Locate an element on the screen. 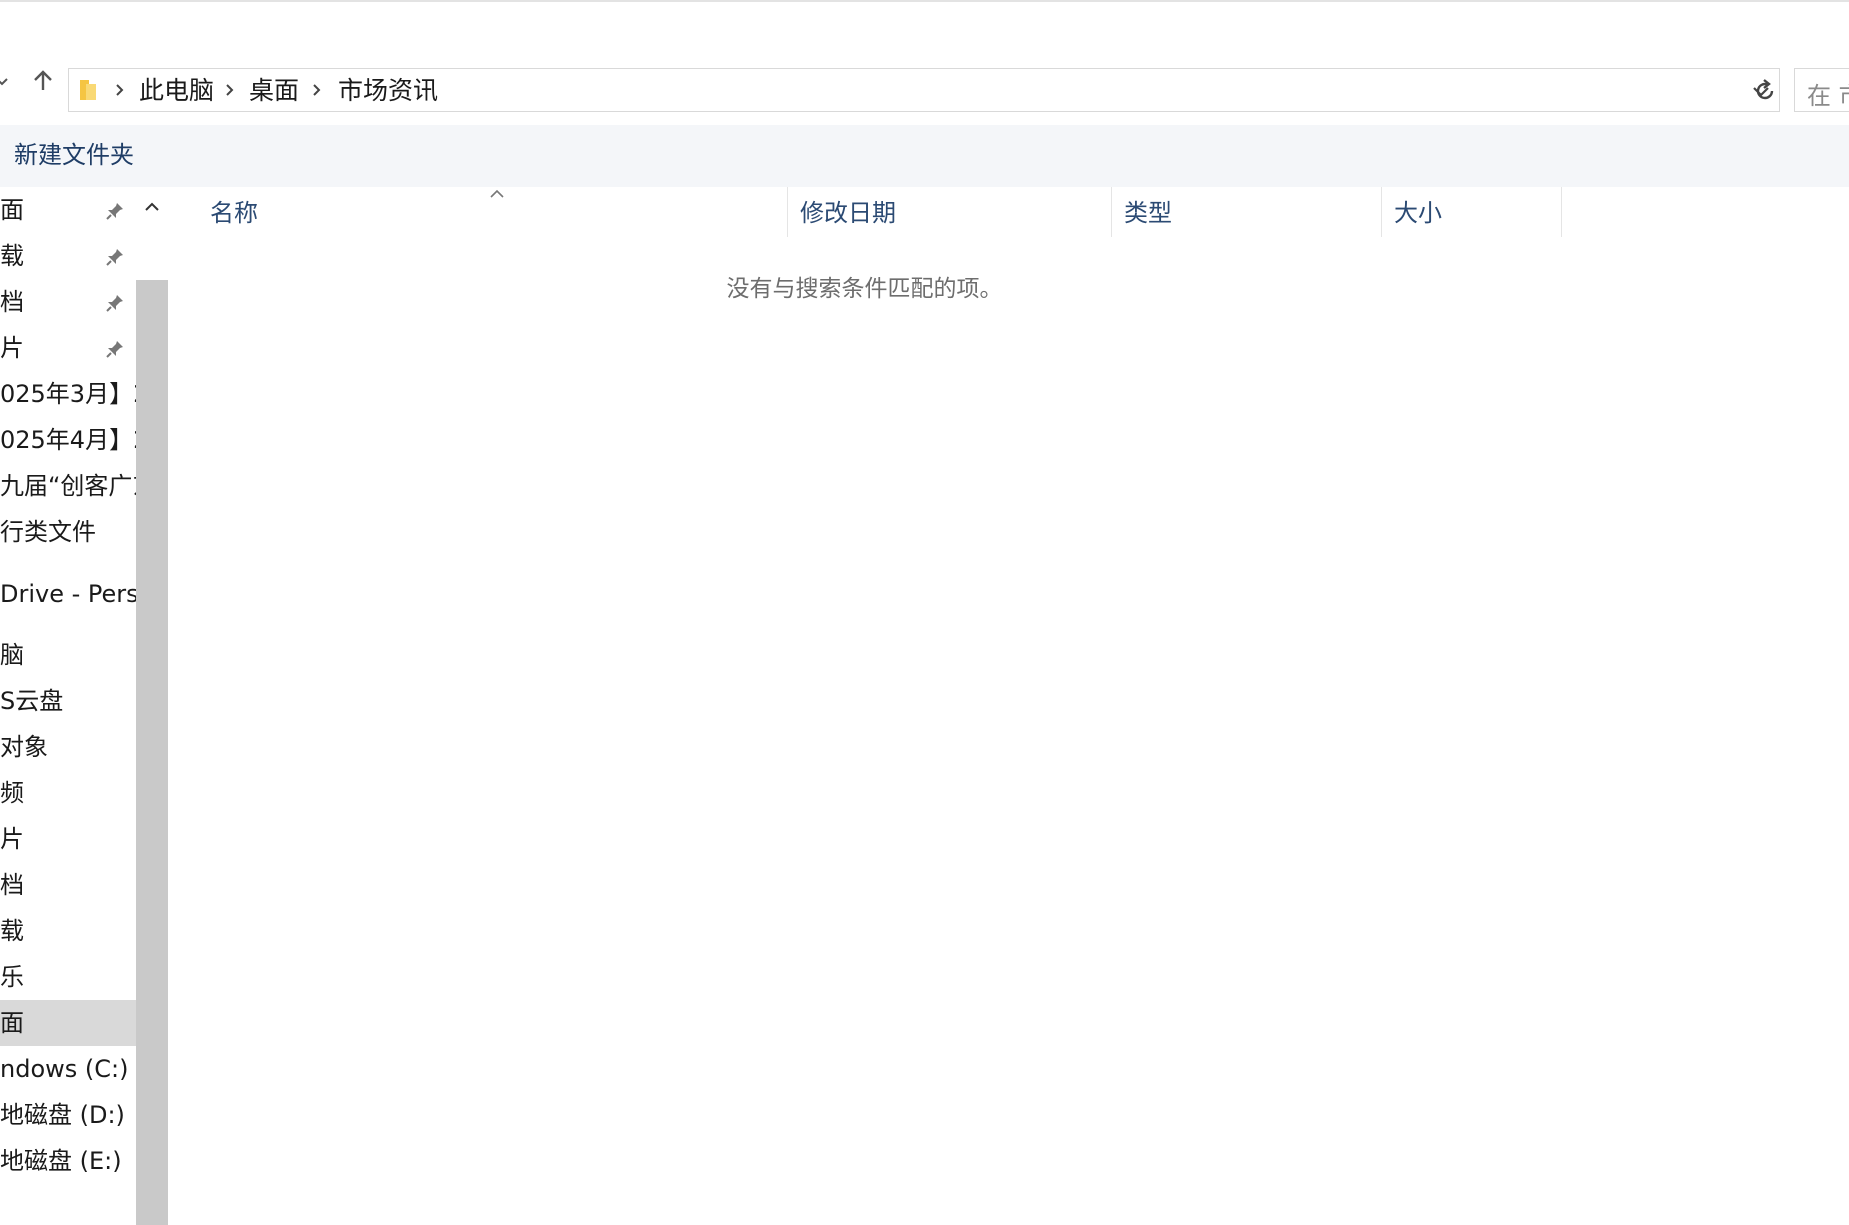  search-placeholder: 在 市 is located at coordinates (1828, 96).